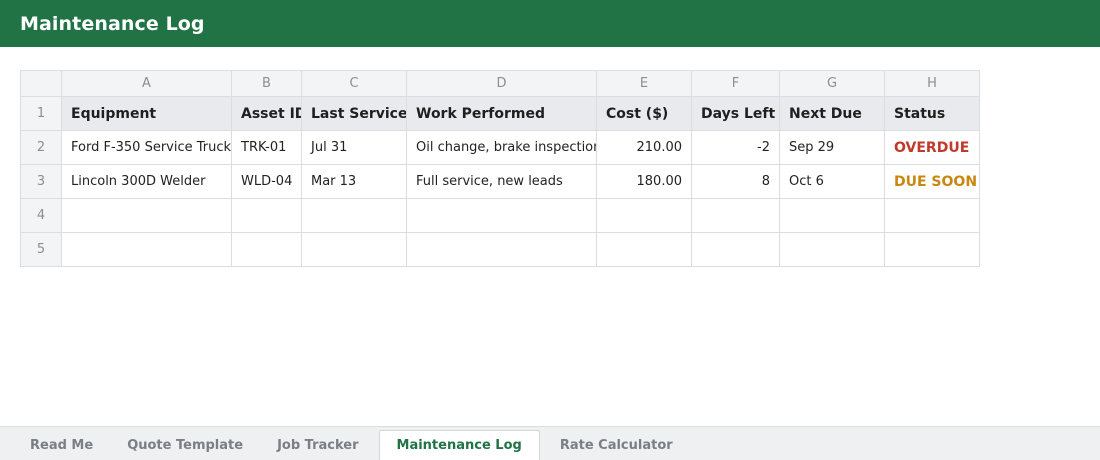 The height and width of the screenshot is (460, 1100). I want to click on column-header-a: A, so click(147, 84).